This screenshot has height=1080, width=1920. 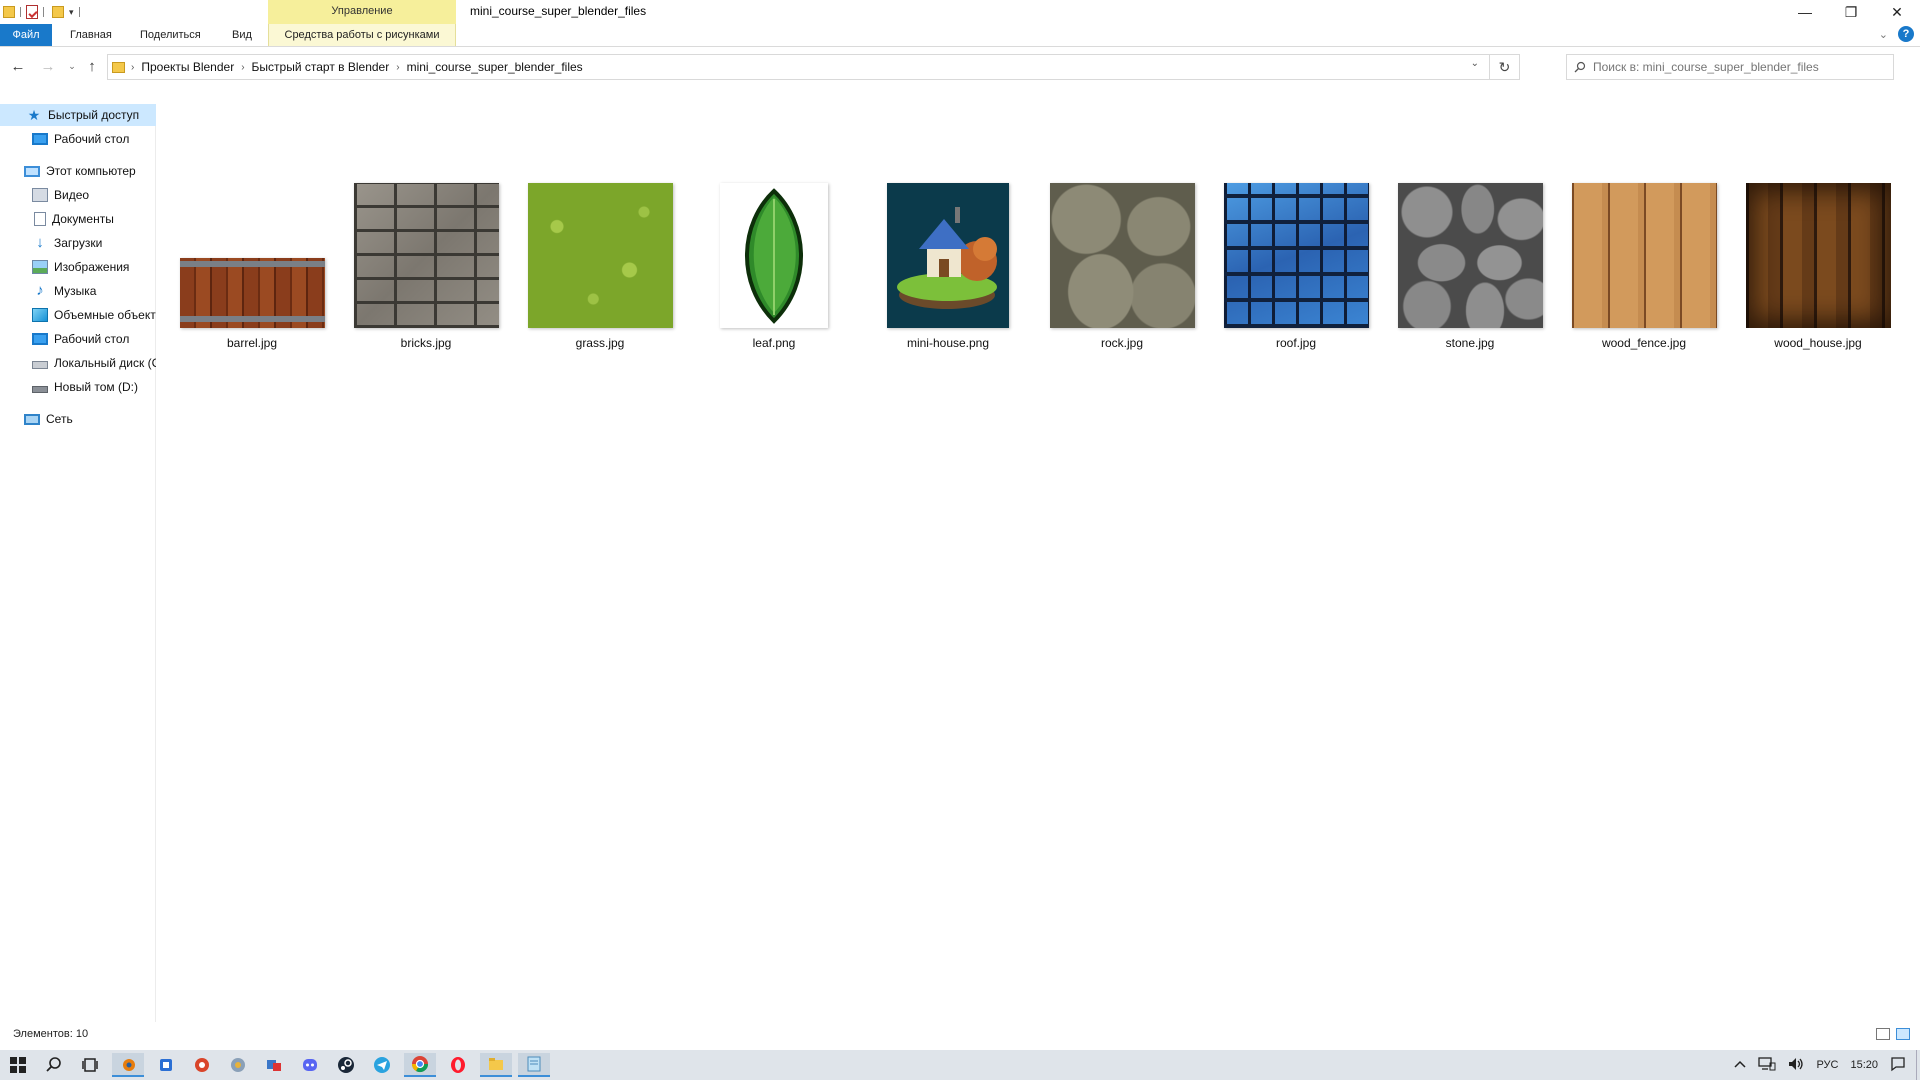 What do you see at coordinates (48, 66) in the screenshot?
I see `forward-arrow-icon: →` at bounding box center [48, 66].